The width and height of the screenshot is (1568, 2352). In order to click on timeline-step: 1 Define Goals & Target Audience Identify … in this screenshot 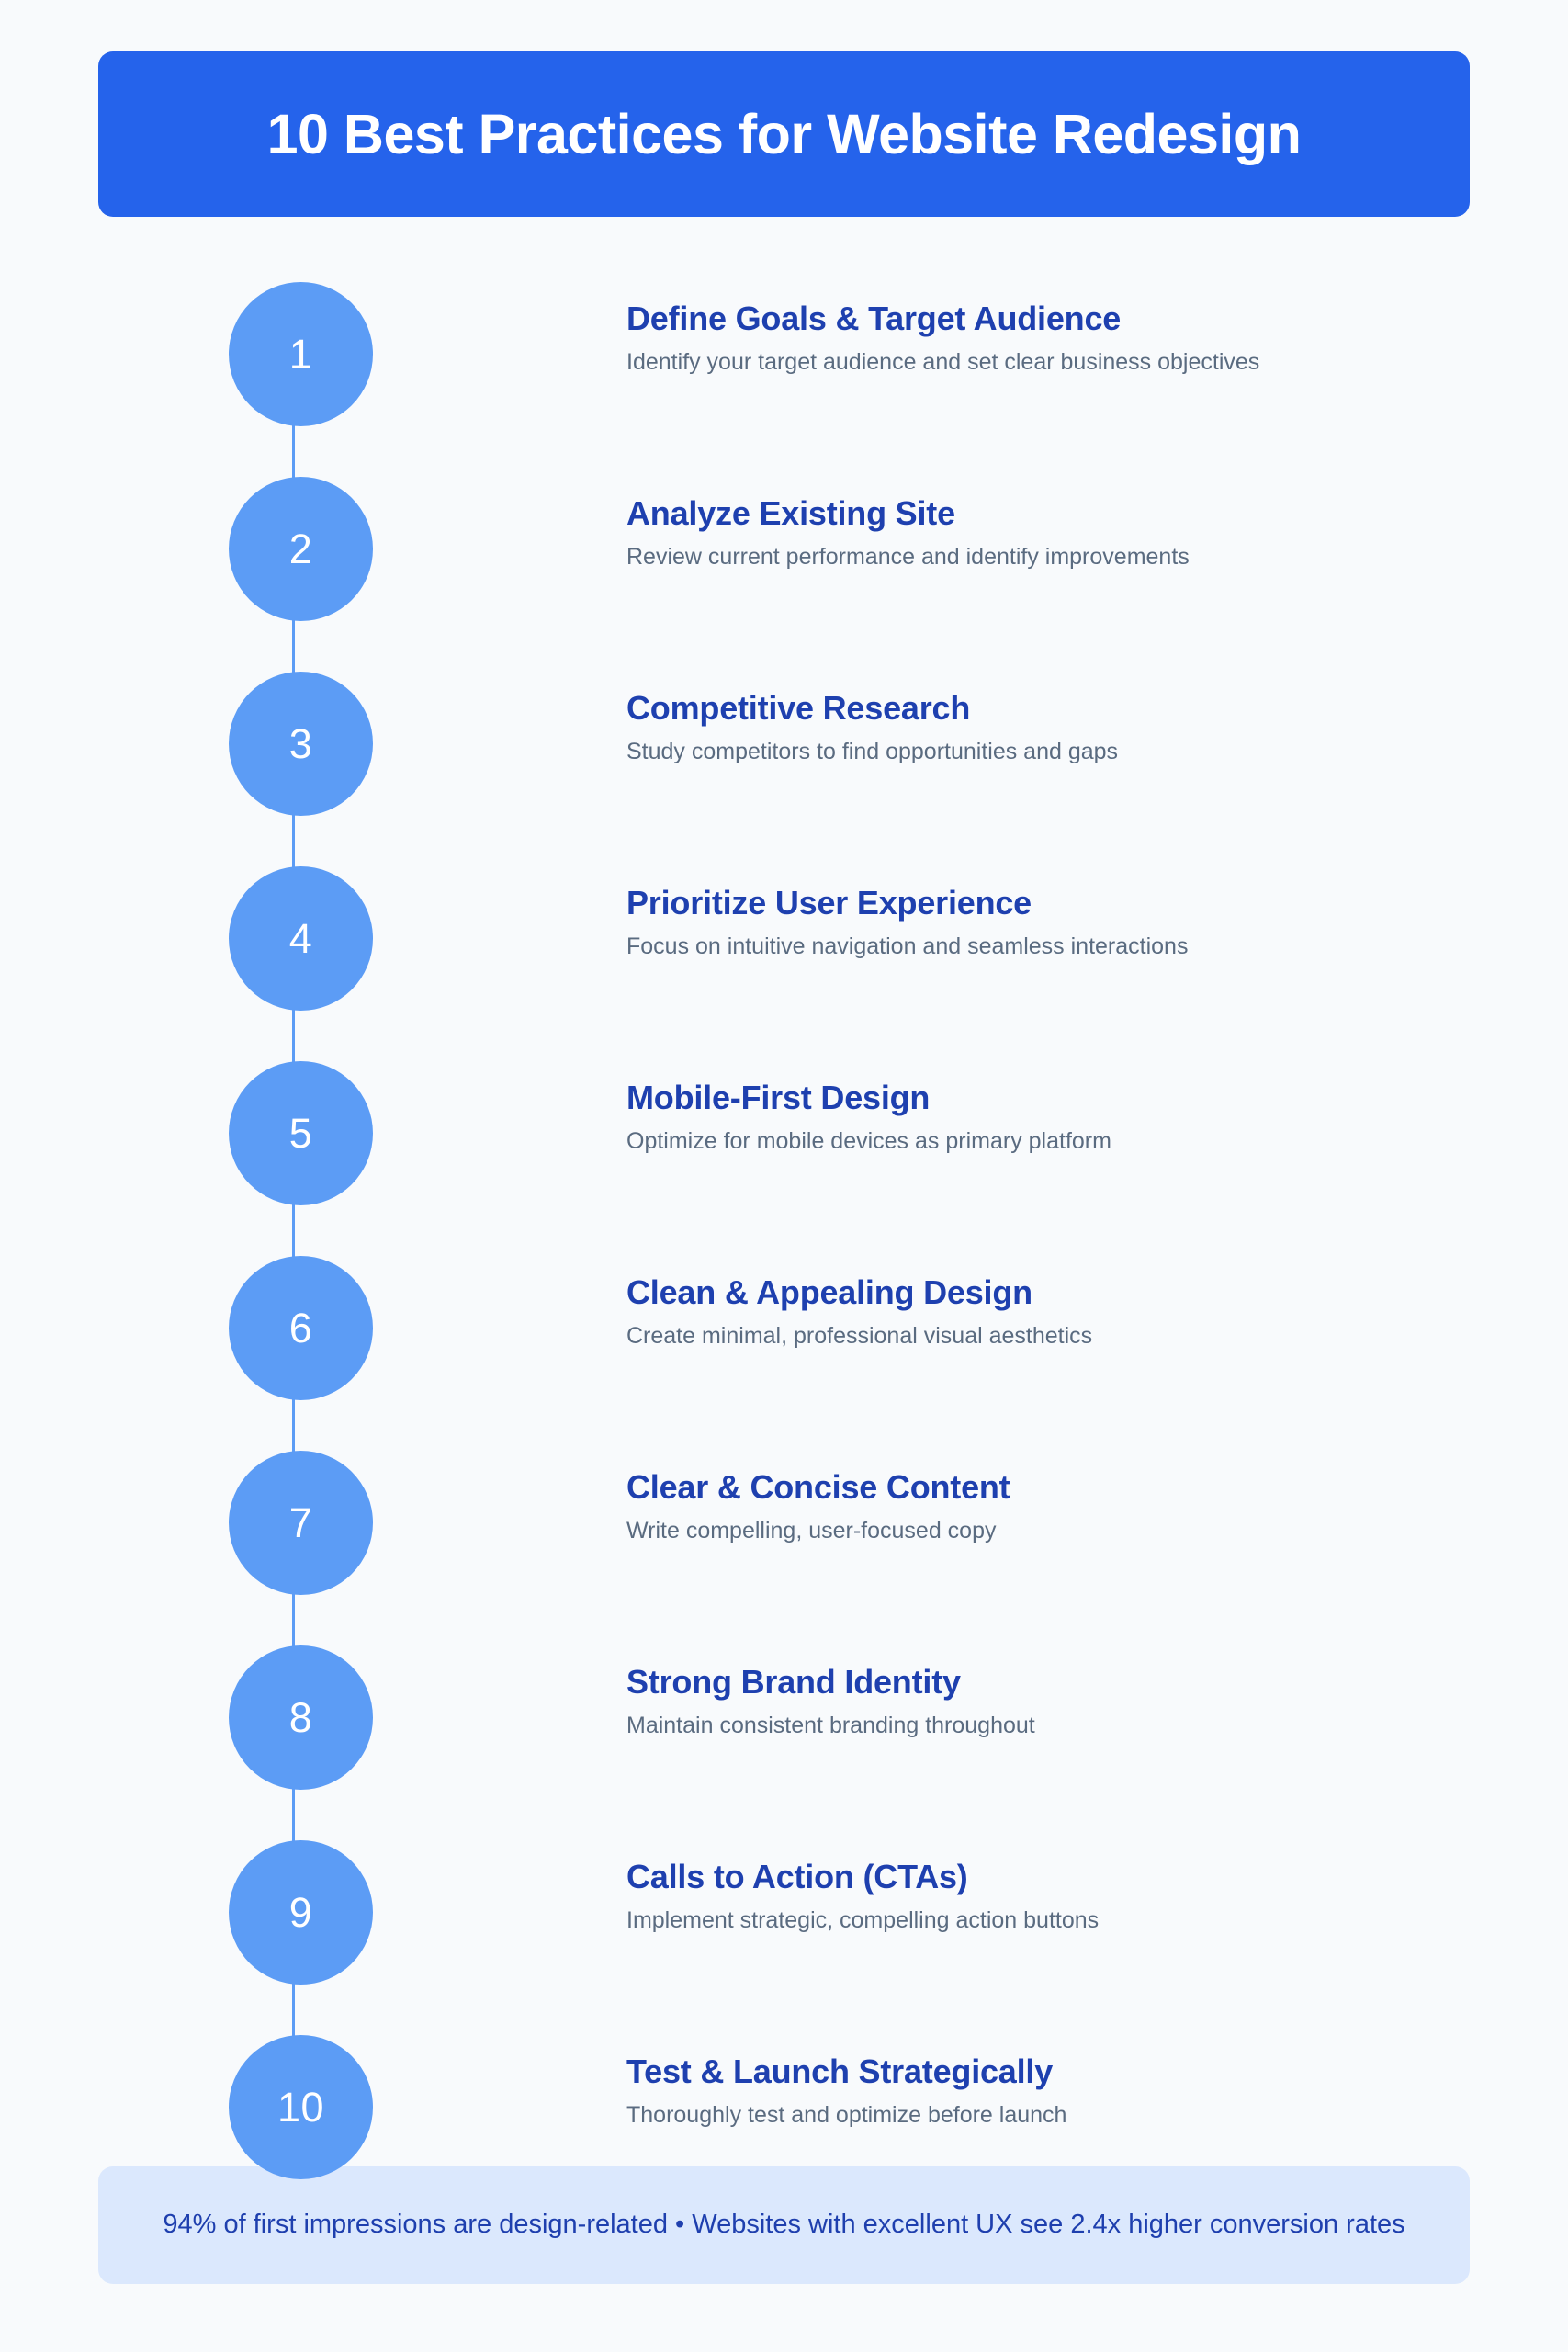, I will do `click(784, 418)`.